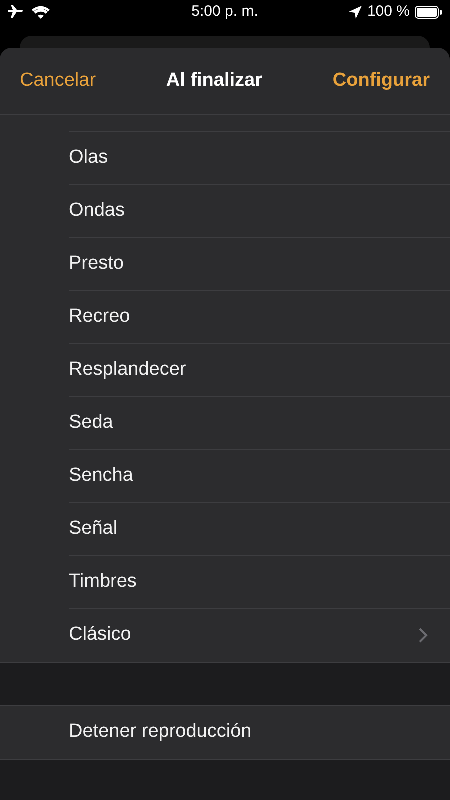 This screenshot has height=800, width=450. What do you see at coordinates (225, 582) in the screenshot?
I see `list-item: Timbres` at bounding box center [225, 582].